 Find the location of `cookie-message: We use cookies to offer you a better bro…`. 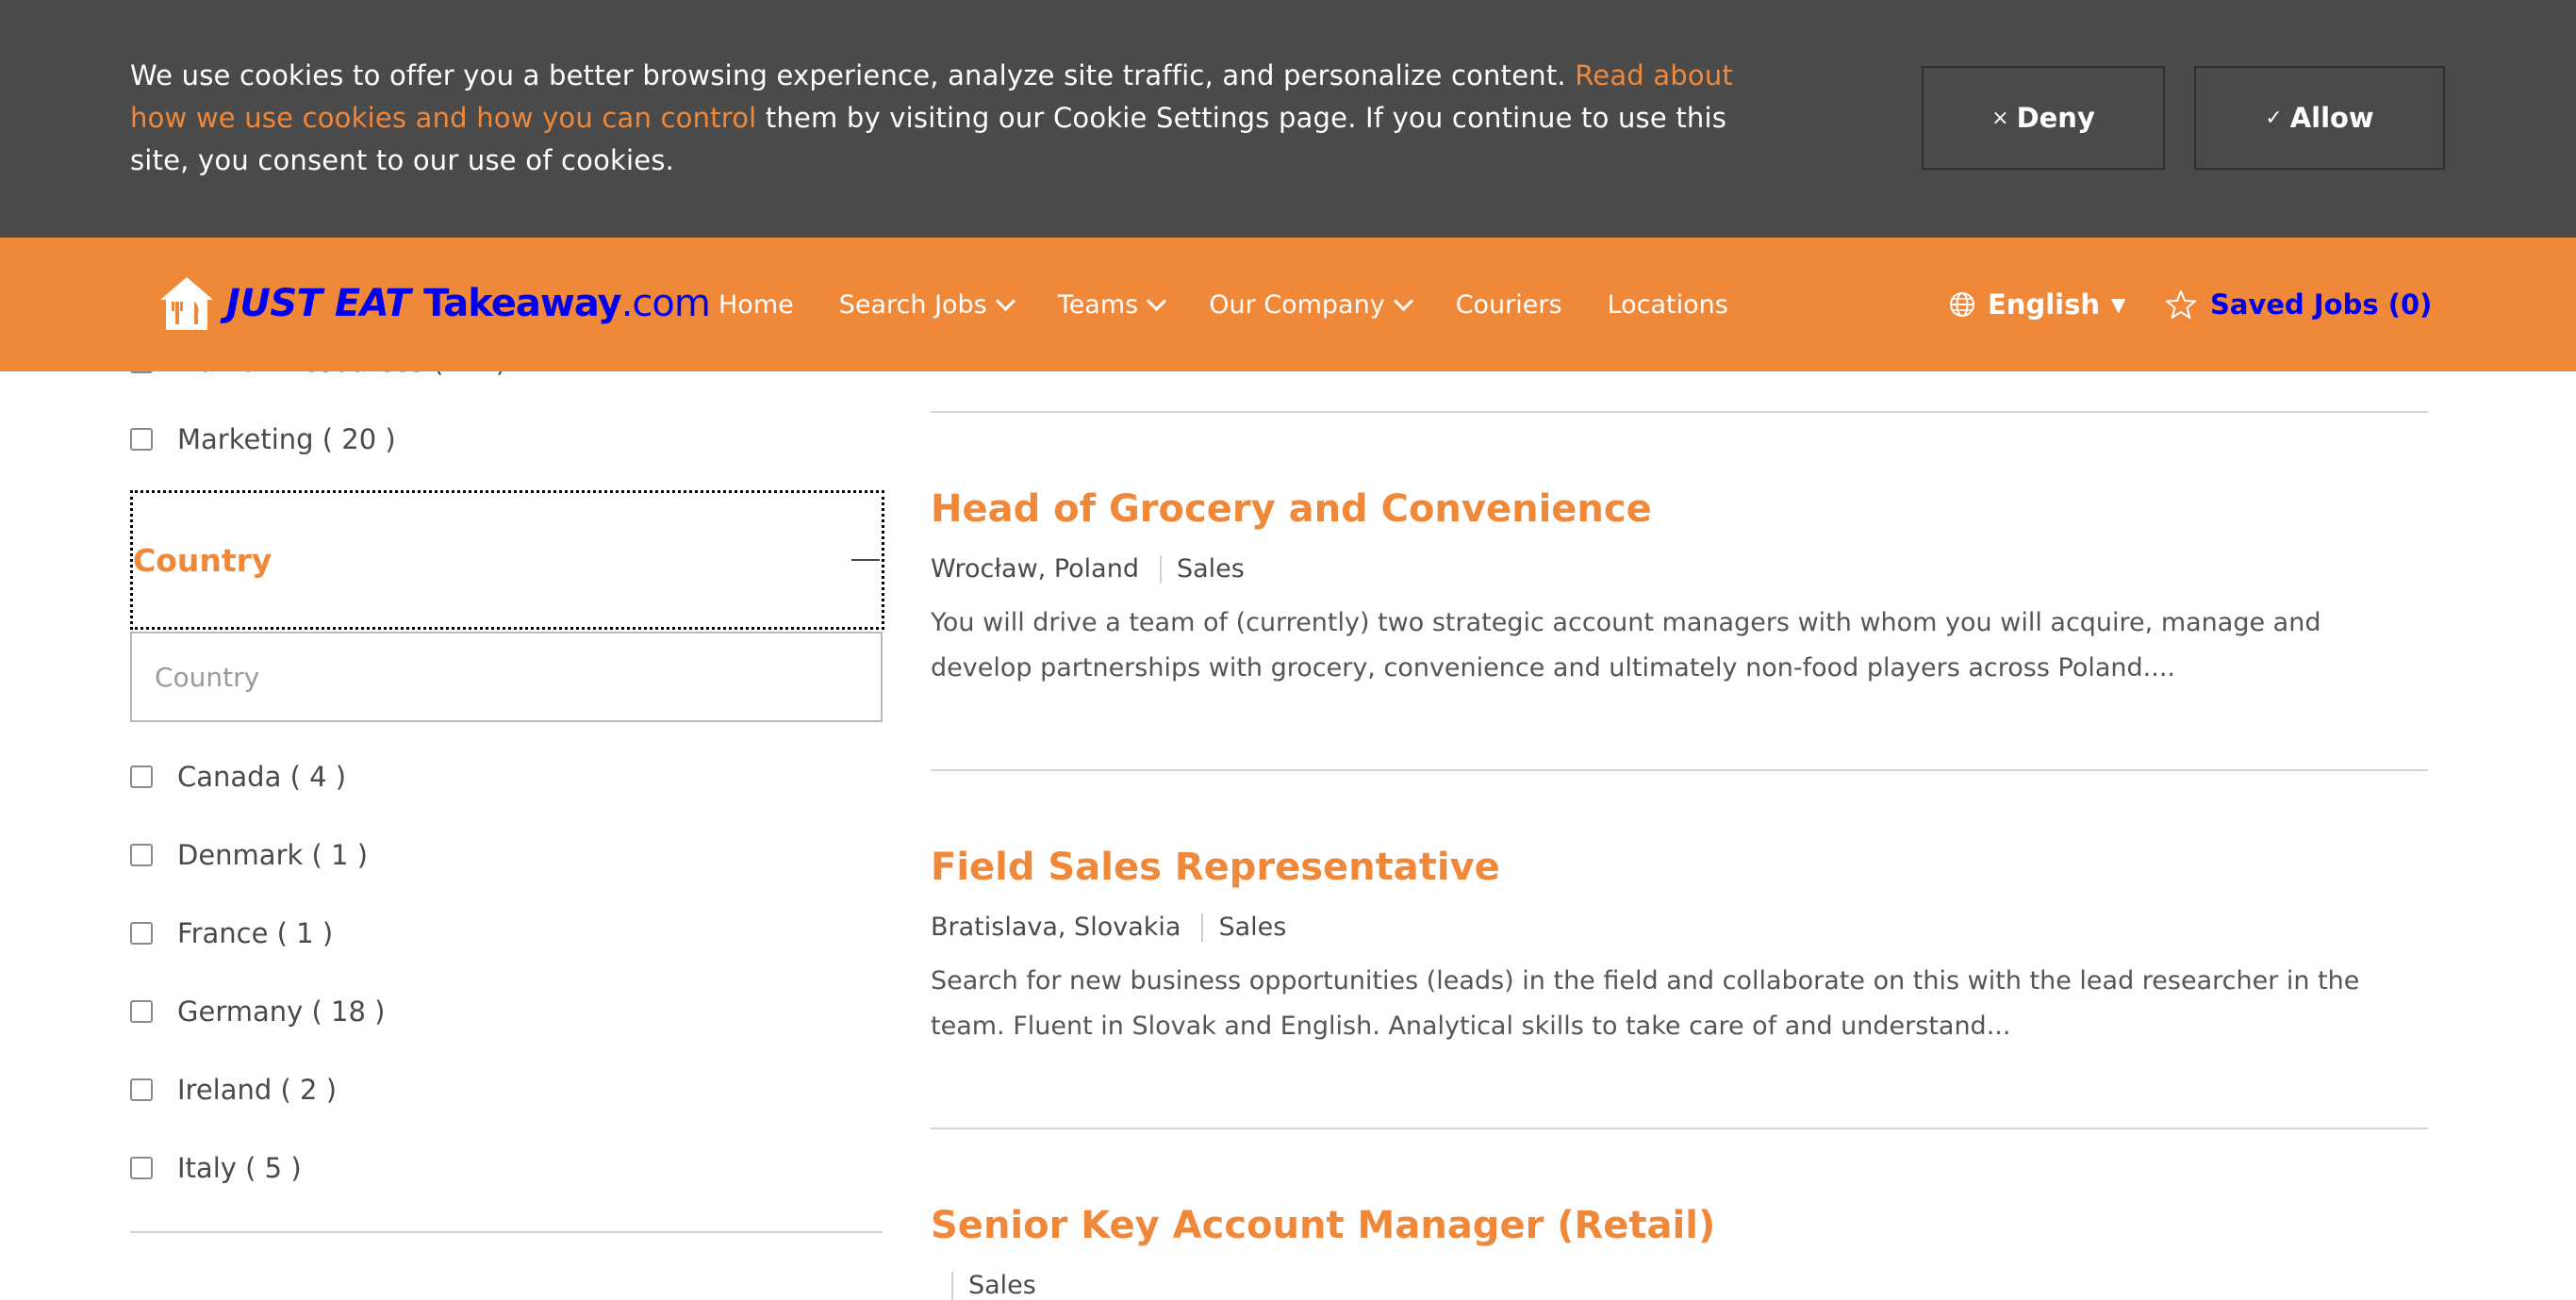

cookie-message: We use cookies to offer you a better bro… is located at coordinates (941, 118).